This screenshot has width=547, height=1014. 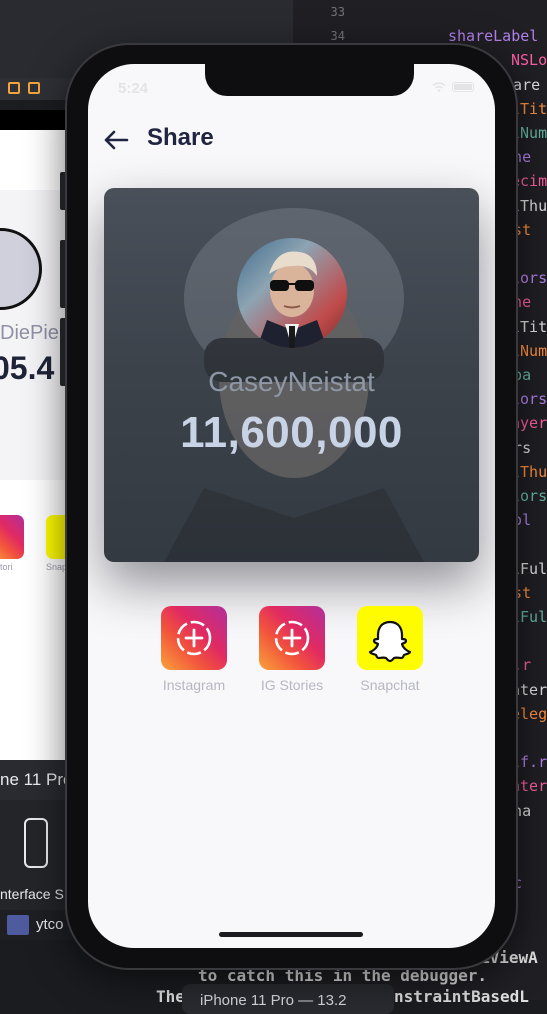 What do you see at coordinates (170, 996) in the screenshot?
I see `console-prefix: The` at bounding box center [170, 996].